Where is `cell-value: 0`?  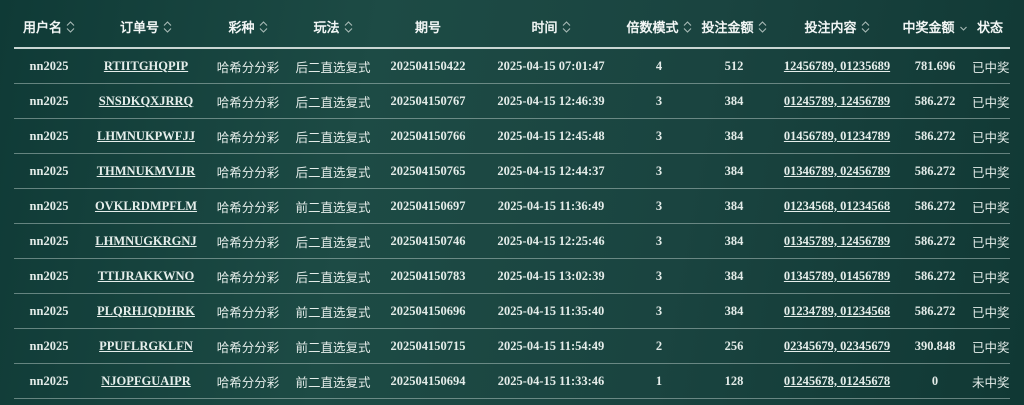 cell-value: 0 is located at coordinates (935, 380).